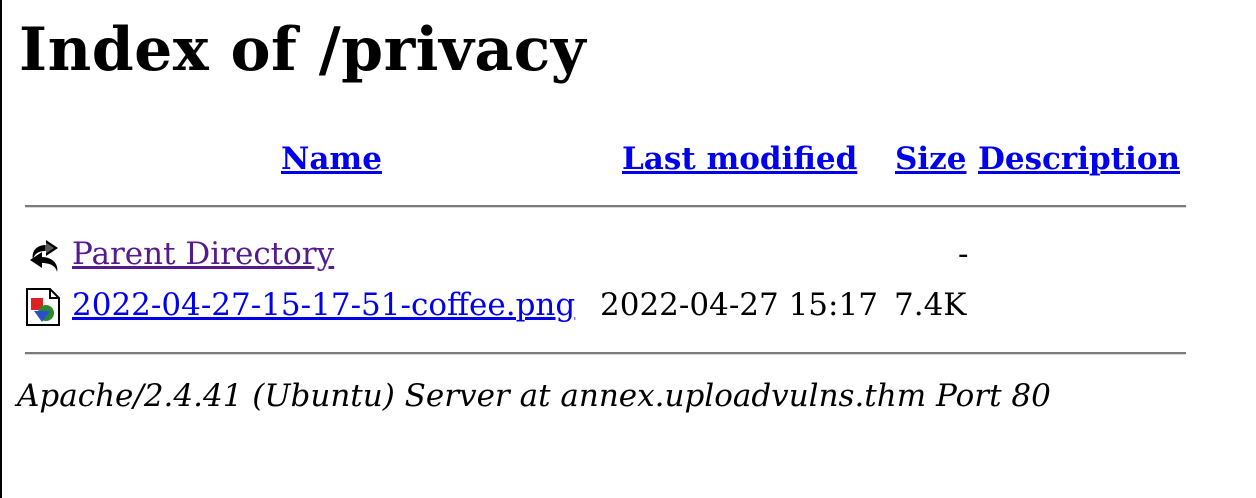 Image resolution: width=1256 pixels, height=498 pixels. Describe the element at coordinates (930, 305) in the screenshot. I see `size-cell: 7.4K` at that location.